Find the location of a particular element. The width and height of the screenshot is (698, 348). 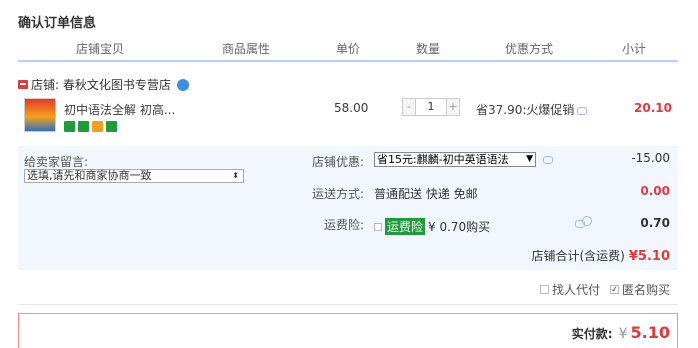

item-row is located at coordinates (348, 118).